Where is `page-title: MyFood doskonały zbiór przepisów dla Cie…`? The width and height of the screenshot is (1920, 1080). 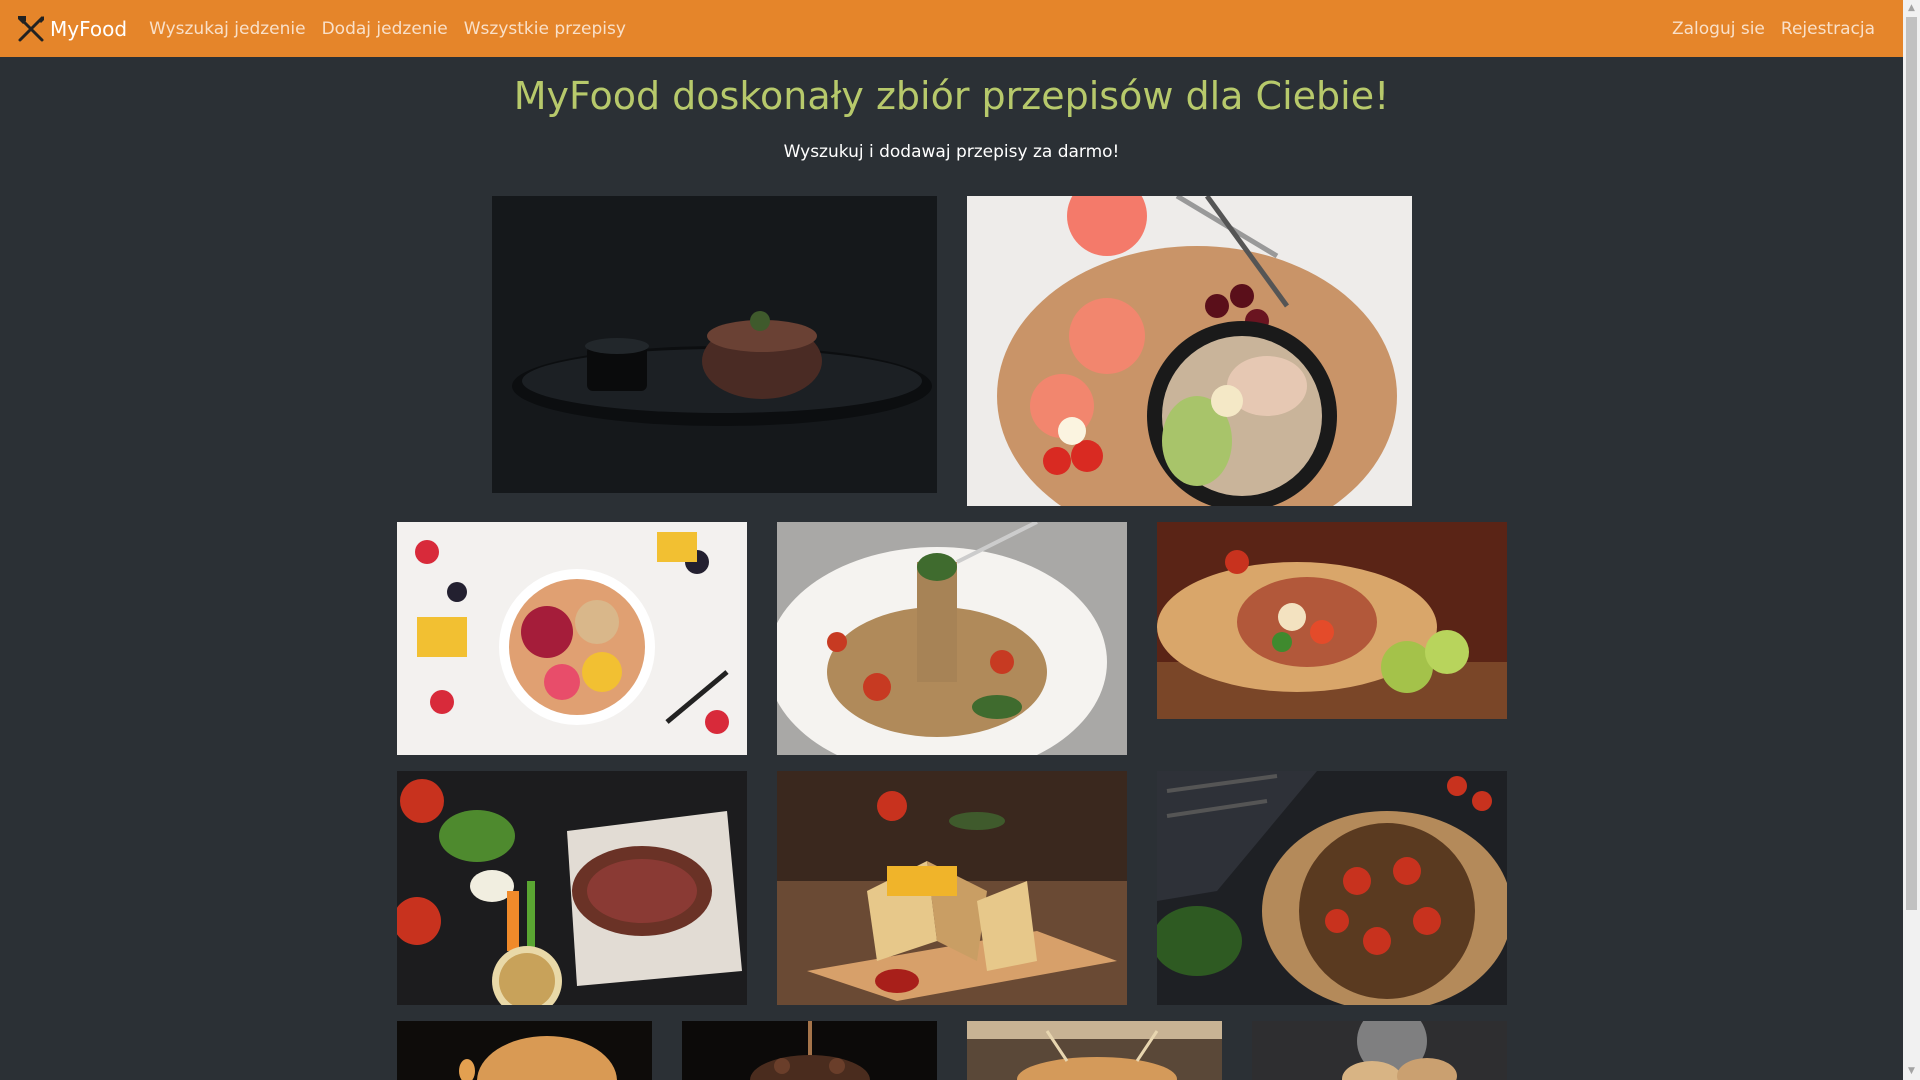
page-title: MyFood doskonały zbiór przepisów dla Cie… is located at coordinates (951, 96).